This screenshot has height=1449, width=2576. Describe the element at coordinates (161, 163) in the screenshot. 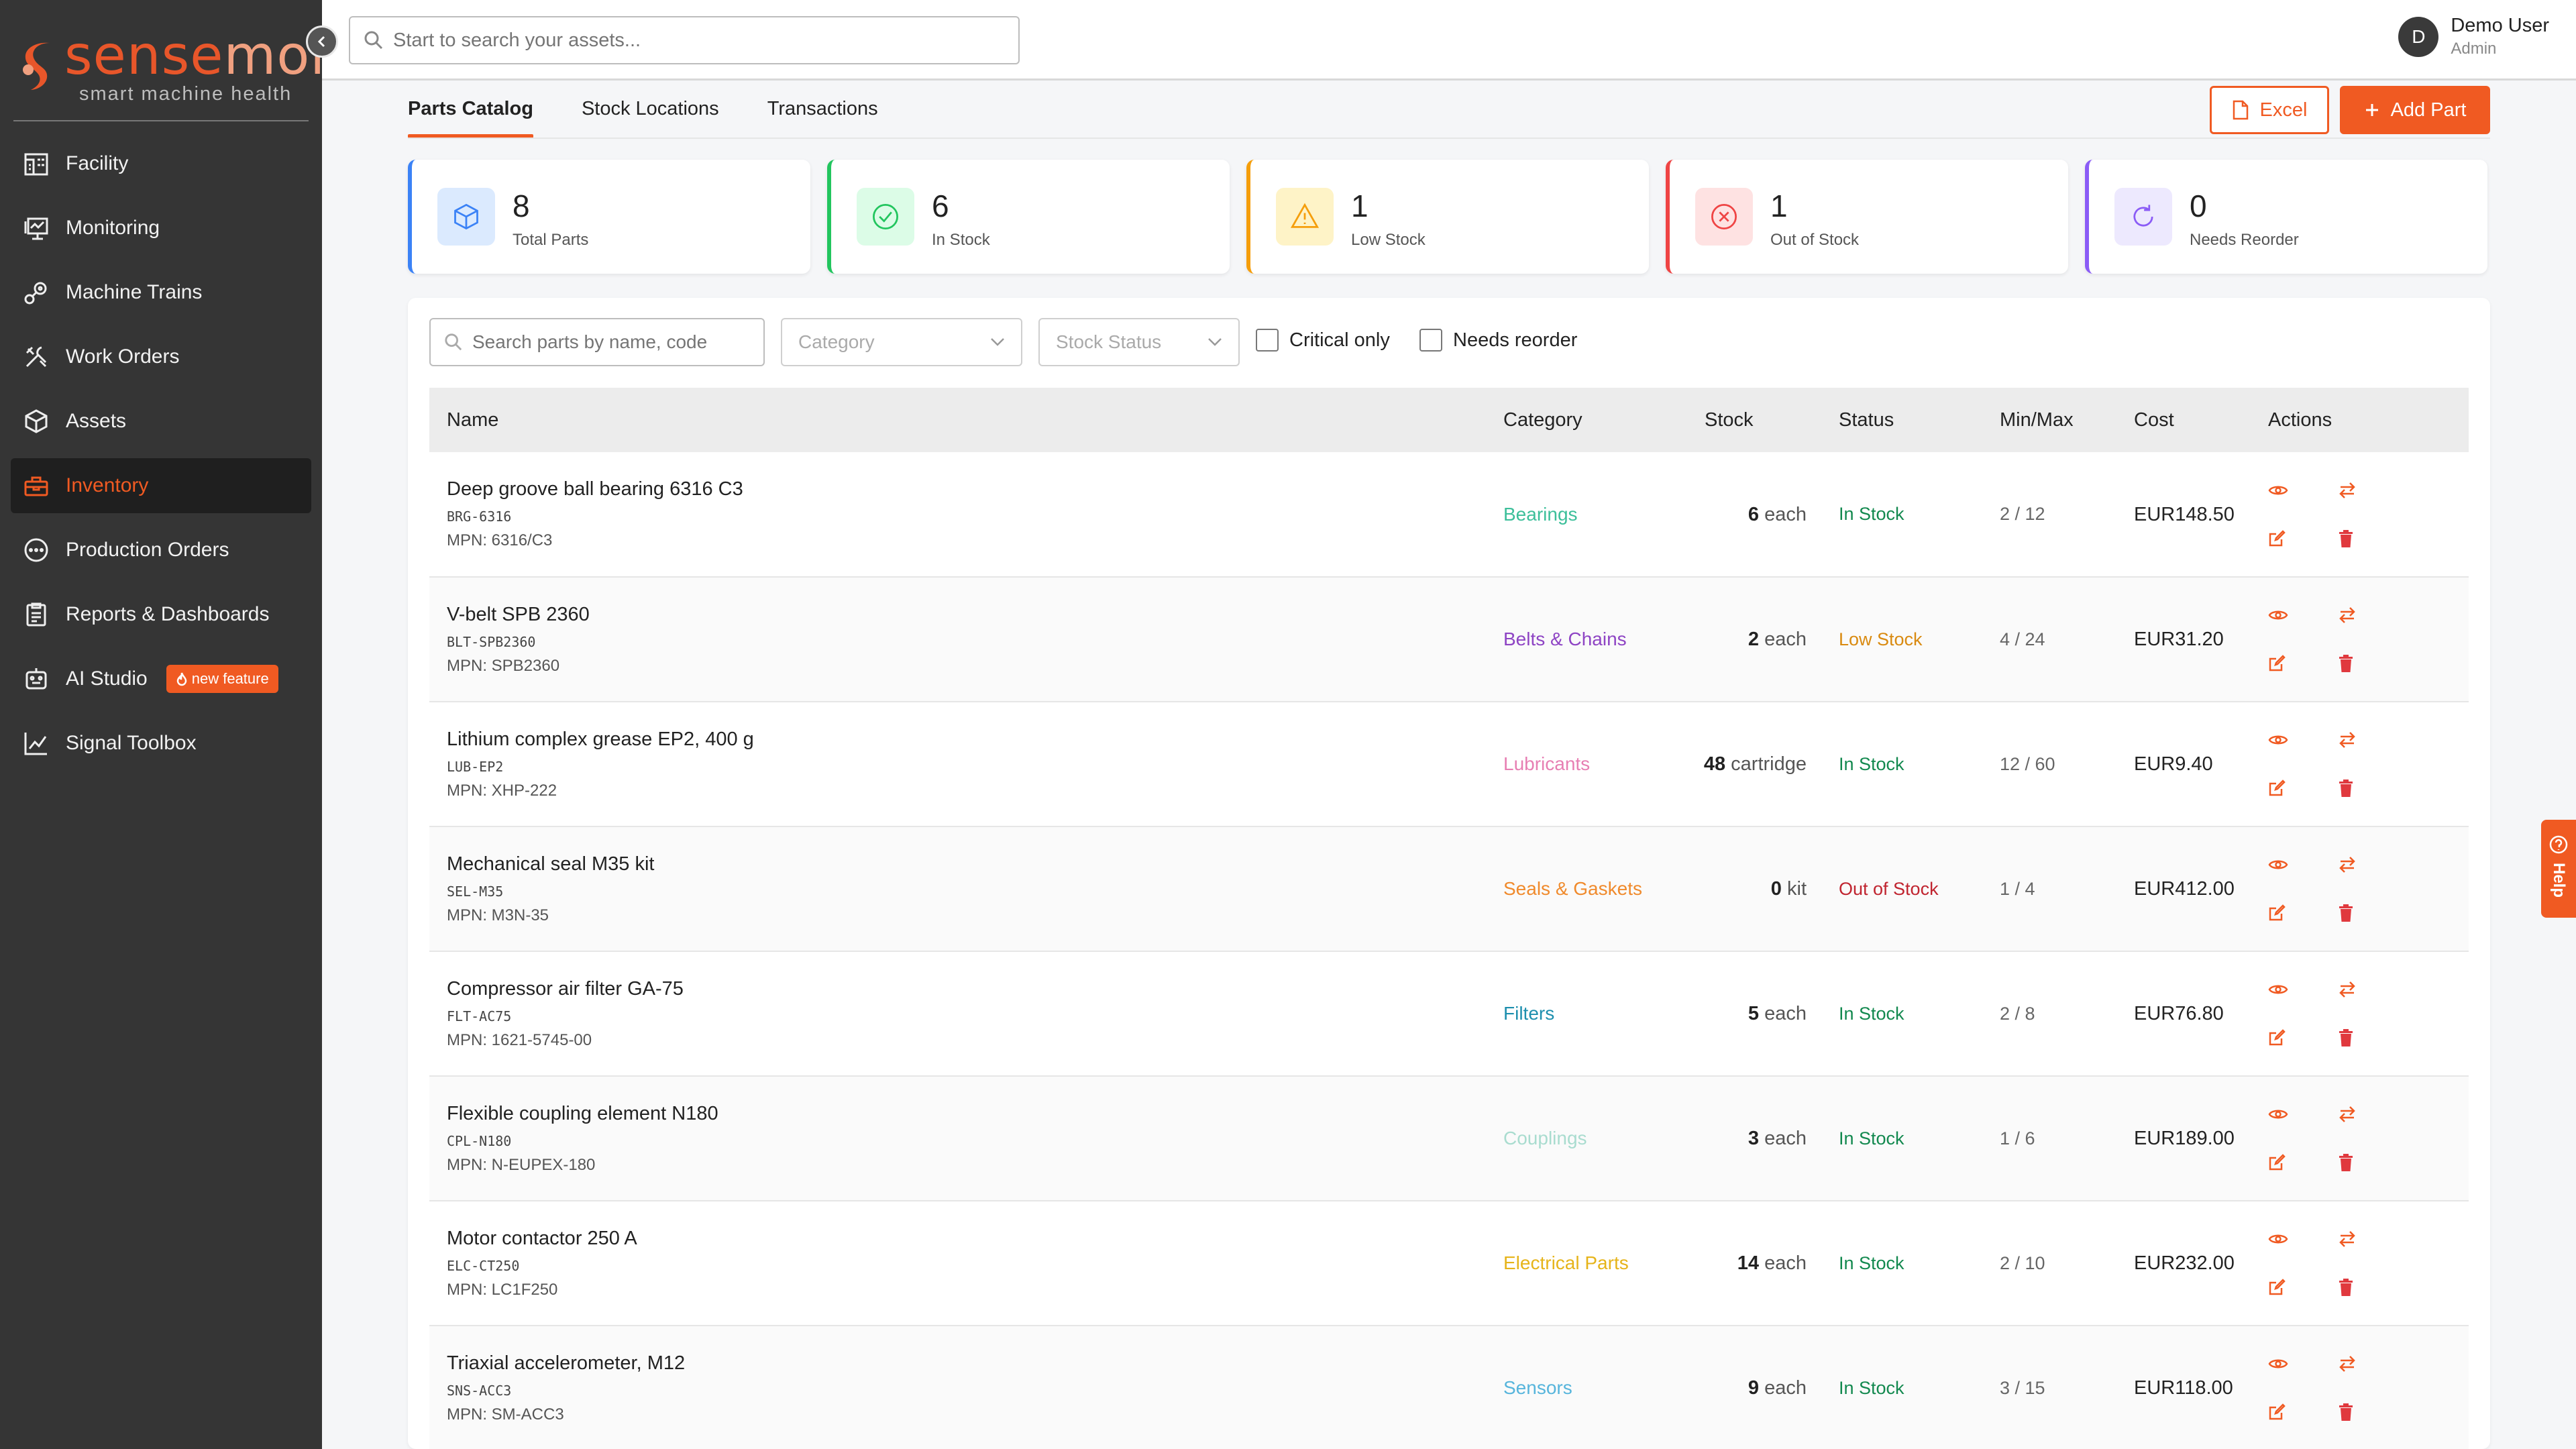

I see `sidebar-item-facility: Facility` at that location.